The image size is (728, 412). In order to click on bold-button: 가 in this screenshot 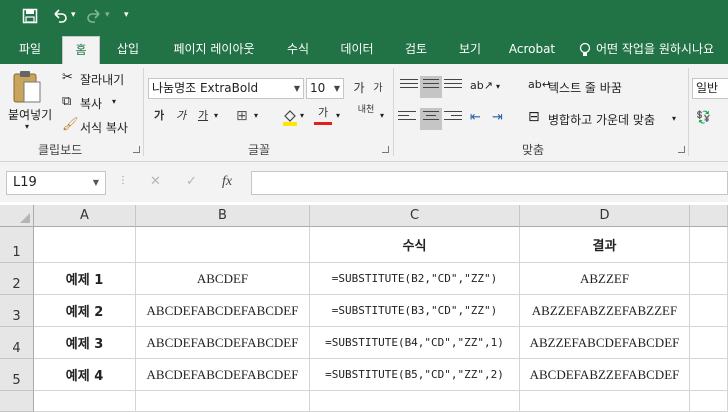, I will do `click(159, 117)`.